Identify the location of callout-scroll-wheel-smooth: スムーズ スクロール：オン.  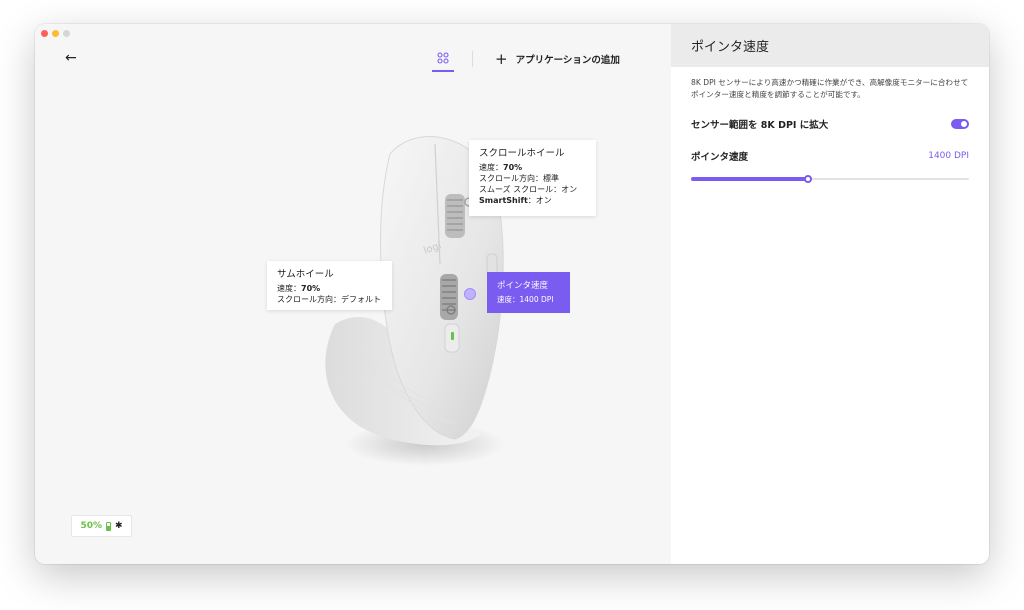
(528, 189).